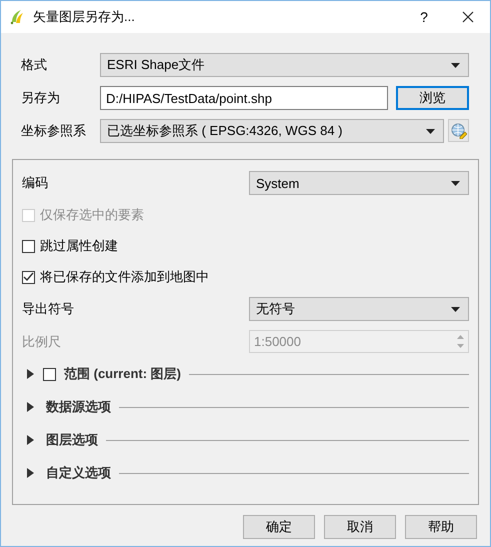 The image size is (491, 547). What do you see at coordinates (54, 131) in the screenshot?
I see `field-label: 坐标参照系` at bounding box center [54, 131].